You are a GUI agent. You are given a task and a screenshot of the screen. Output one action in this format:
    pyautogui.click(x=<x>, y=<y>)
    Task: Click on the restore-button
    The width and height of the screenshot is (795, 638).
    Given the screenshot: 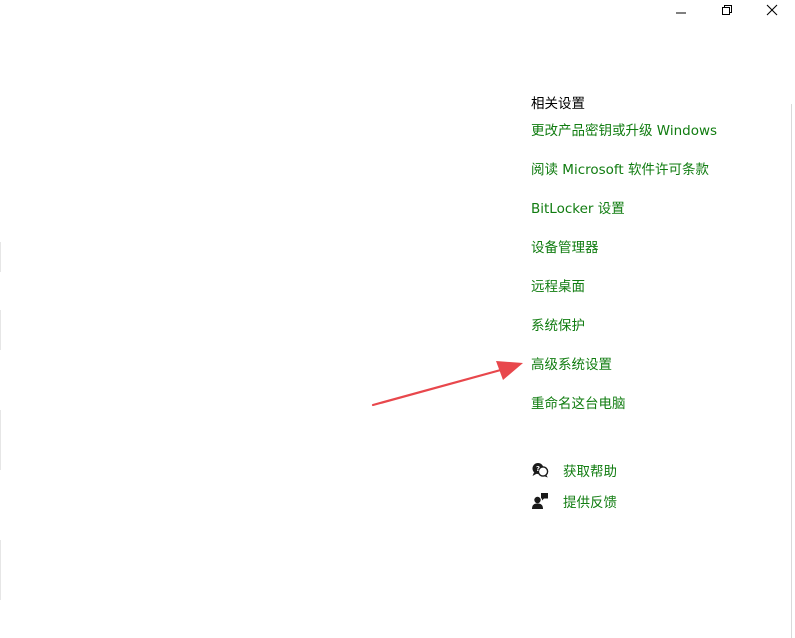 What is the action you would take?
    pyautogui.click(x=727, y=10)
    